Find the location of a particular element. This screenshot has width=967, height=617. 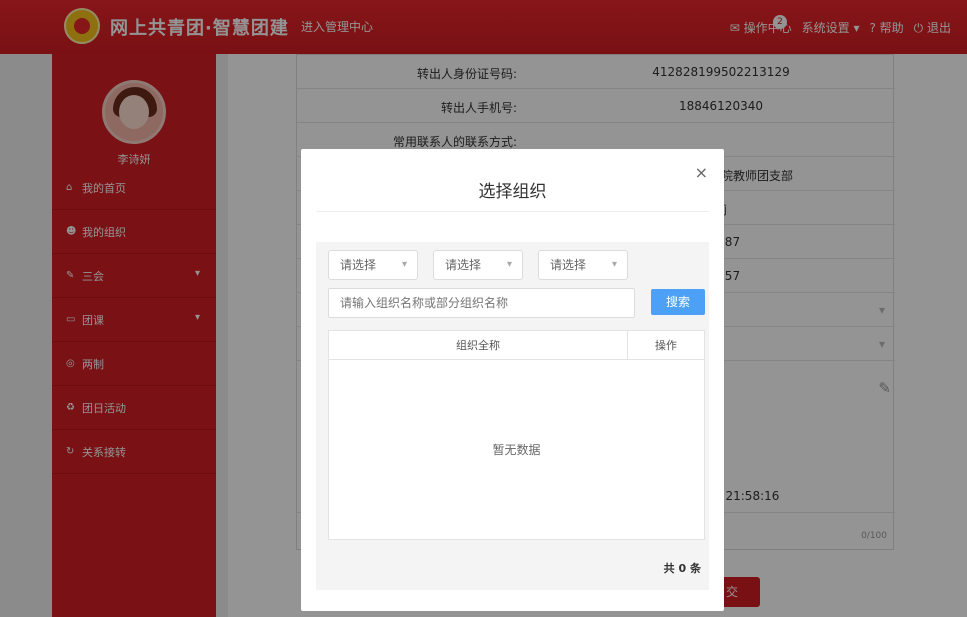

close-icon: × is located at coordinates (701, 172).